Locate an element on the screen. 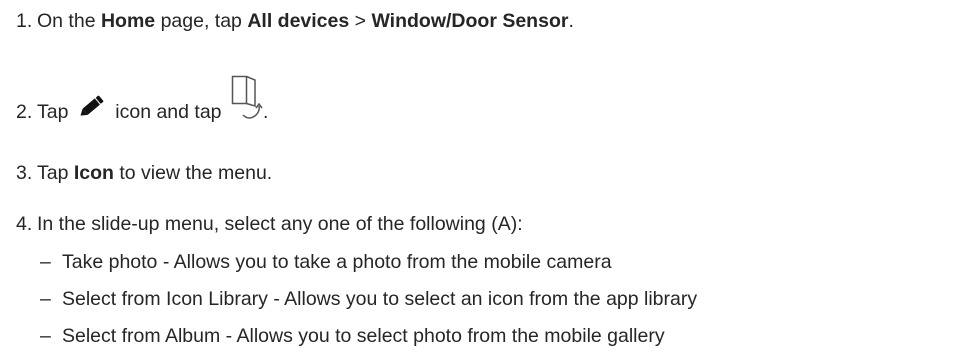  home-page-label: Home is located at coordinates (128, 21).